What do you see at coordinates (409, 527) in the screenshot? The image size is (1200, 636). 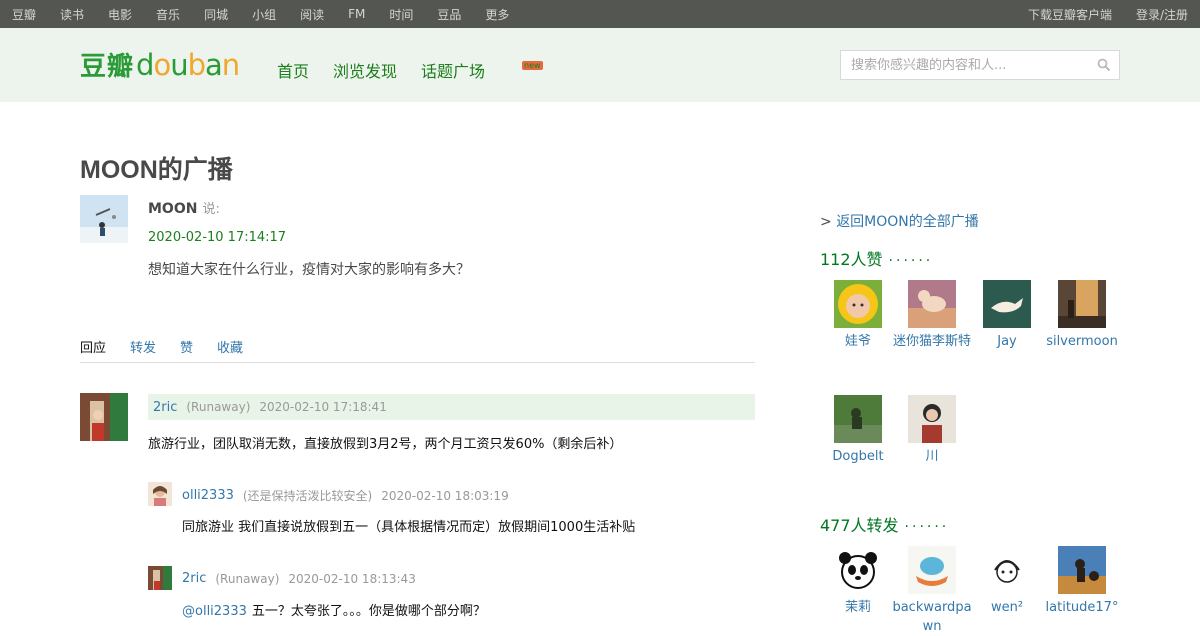 I see `reply-text: 同旅游业 我们直接说放假到五一（具体根据情况而定）放假期间1000生活补贴` at bounding box center [409, 527].